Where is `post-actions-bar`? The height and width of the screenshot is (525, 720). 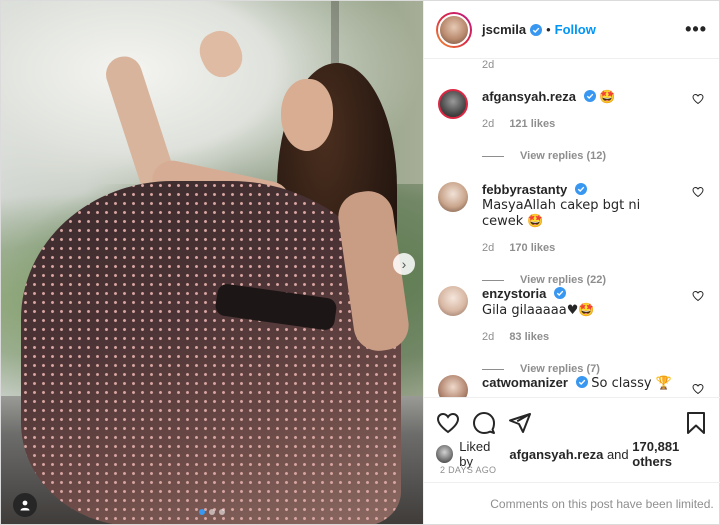
post-actions-bar is located at coordinates (572, 417).